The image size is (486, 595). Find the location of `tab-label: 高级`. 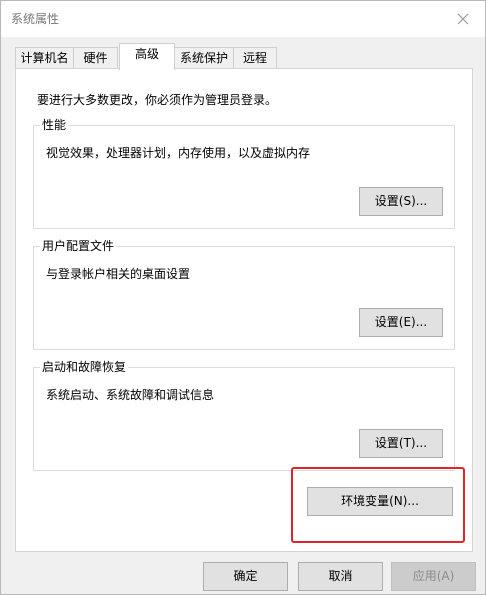

tab-label: 高级 is located at coordinates (146, 54).